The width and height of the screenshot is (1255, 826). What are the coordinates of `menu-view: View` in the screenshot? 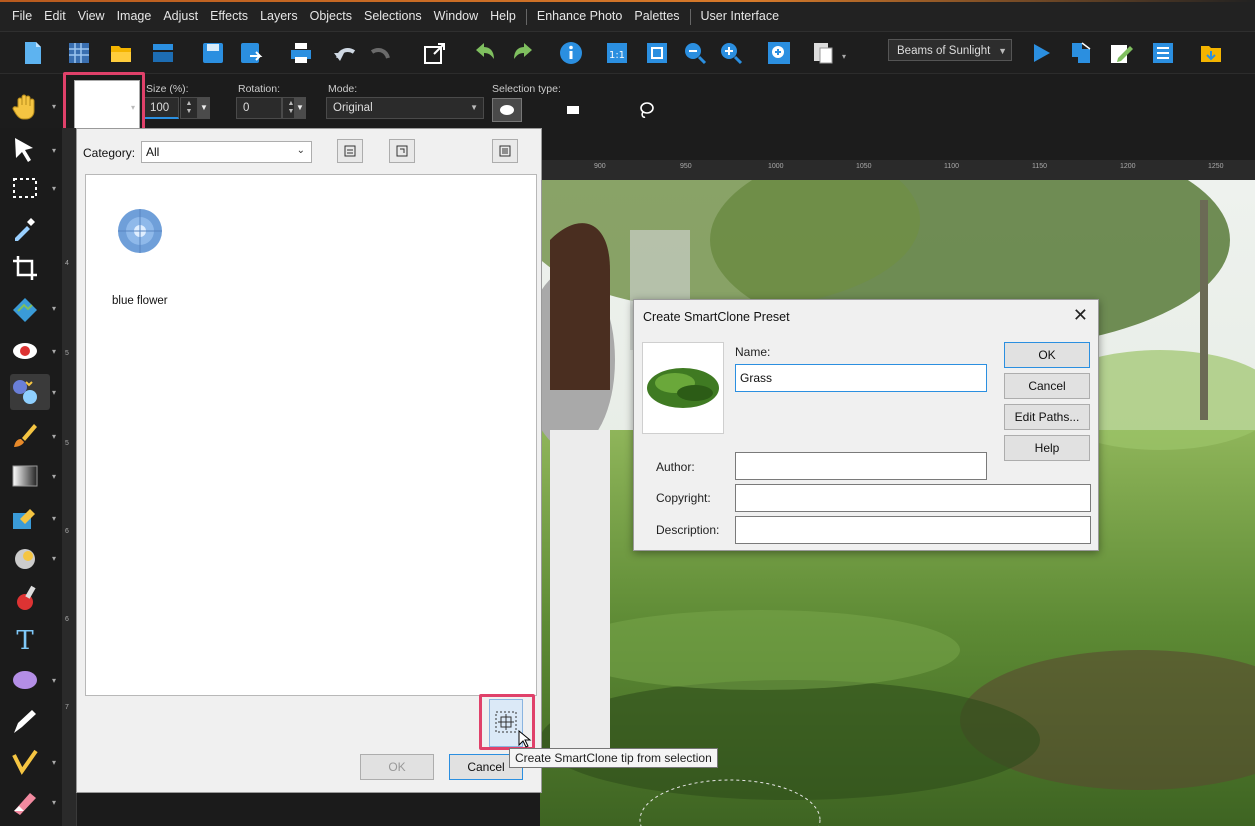 It's located at (91, 17).